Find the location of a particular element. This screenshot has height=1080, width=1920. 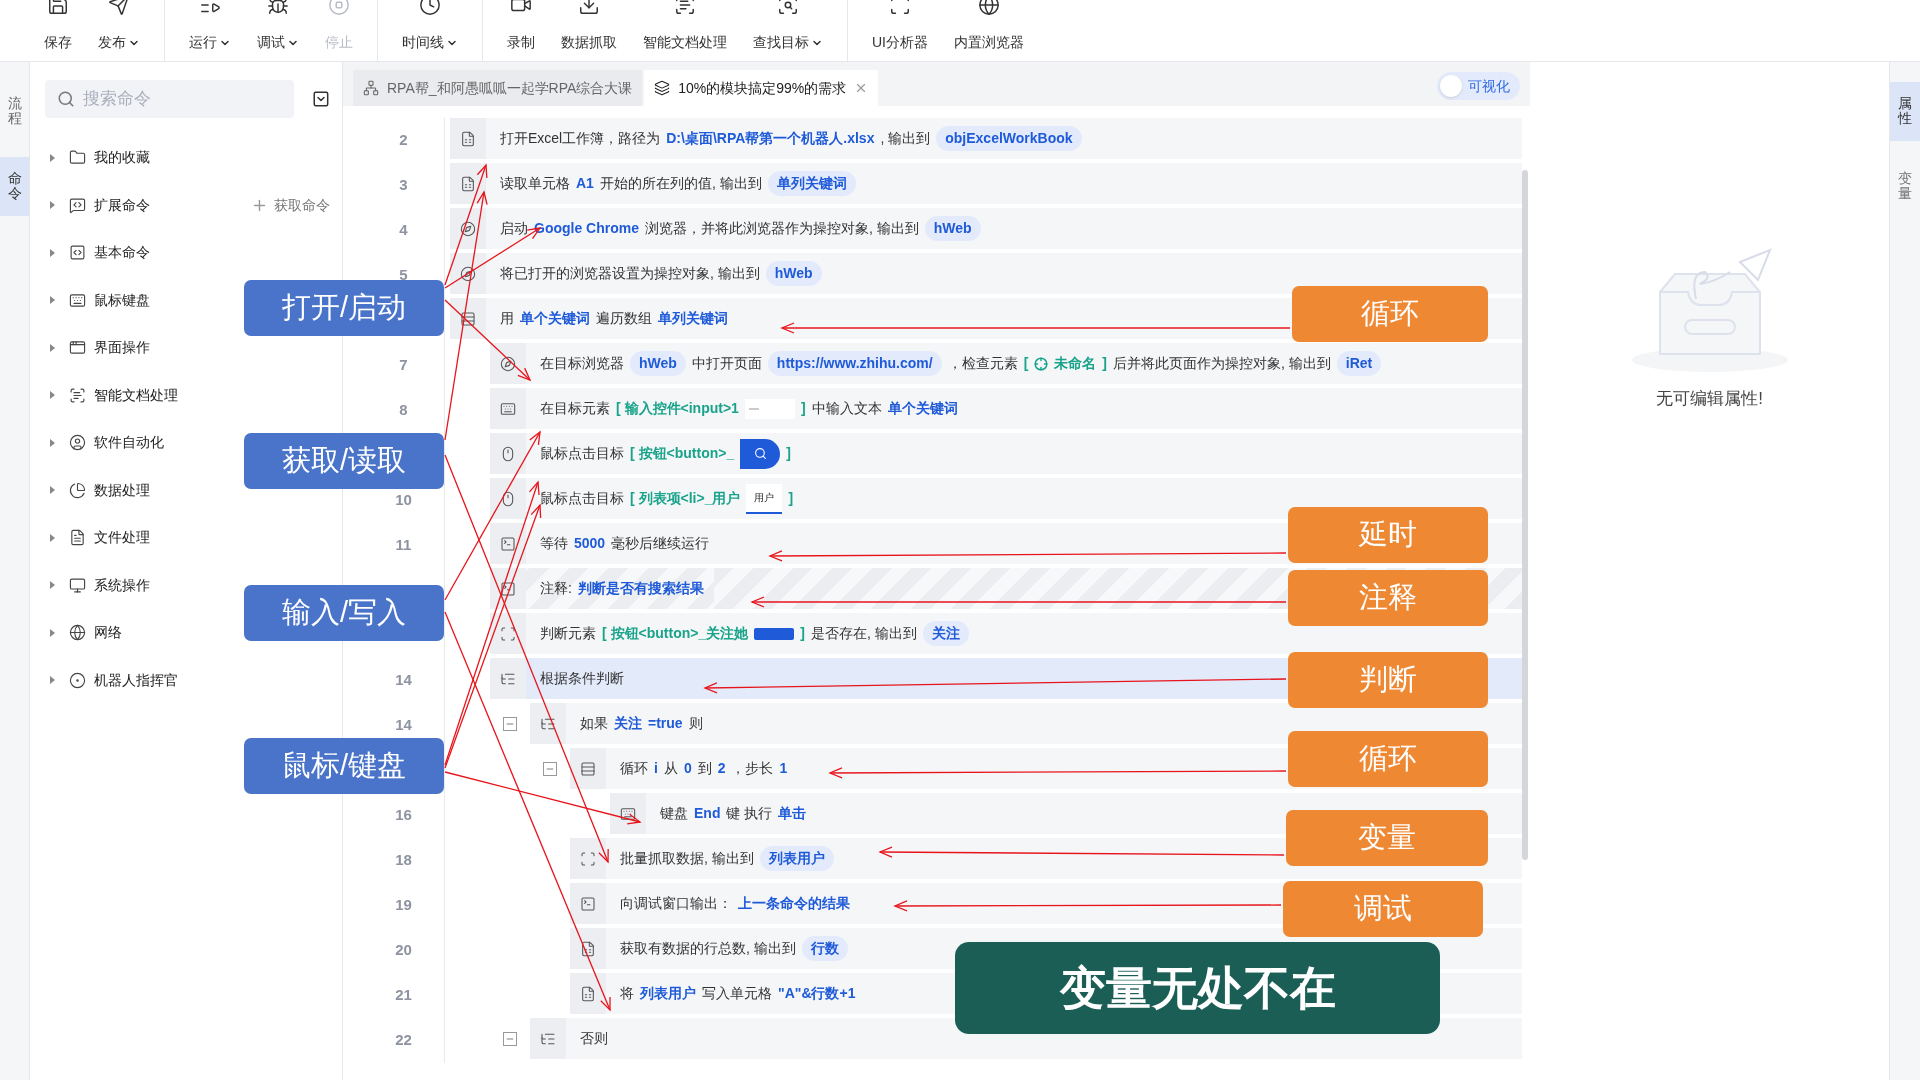

command-row: 循环 i 从 0 到 2 ，步长 1 is located at coordinates (684, 768).